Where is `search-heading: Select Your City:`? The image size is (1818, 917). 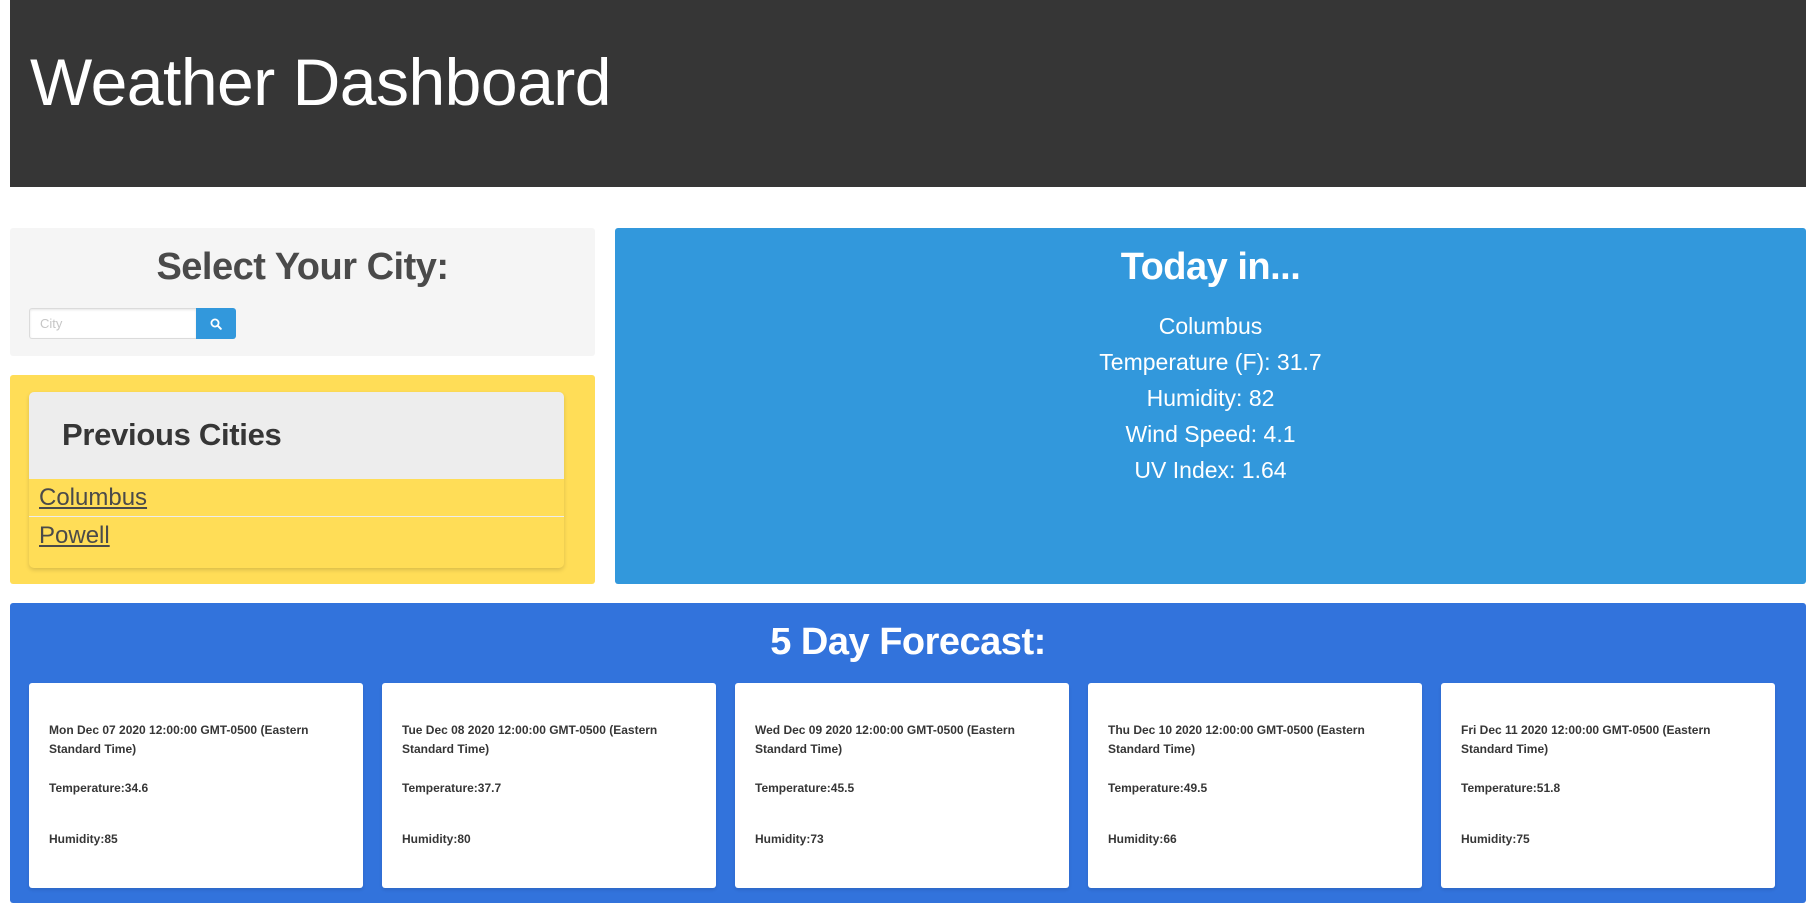 search-heading: Select Your City: is located at coordinates (302, 267).